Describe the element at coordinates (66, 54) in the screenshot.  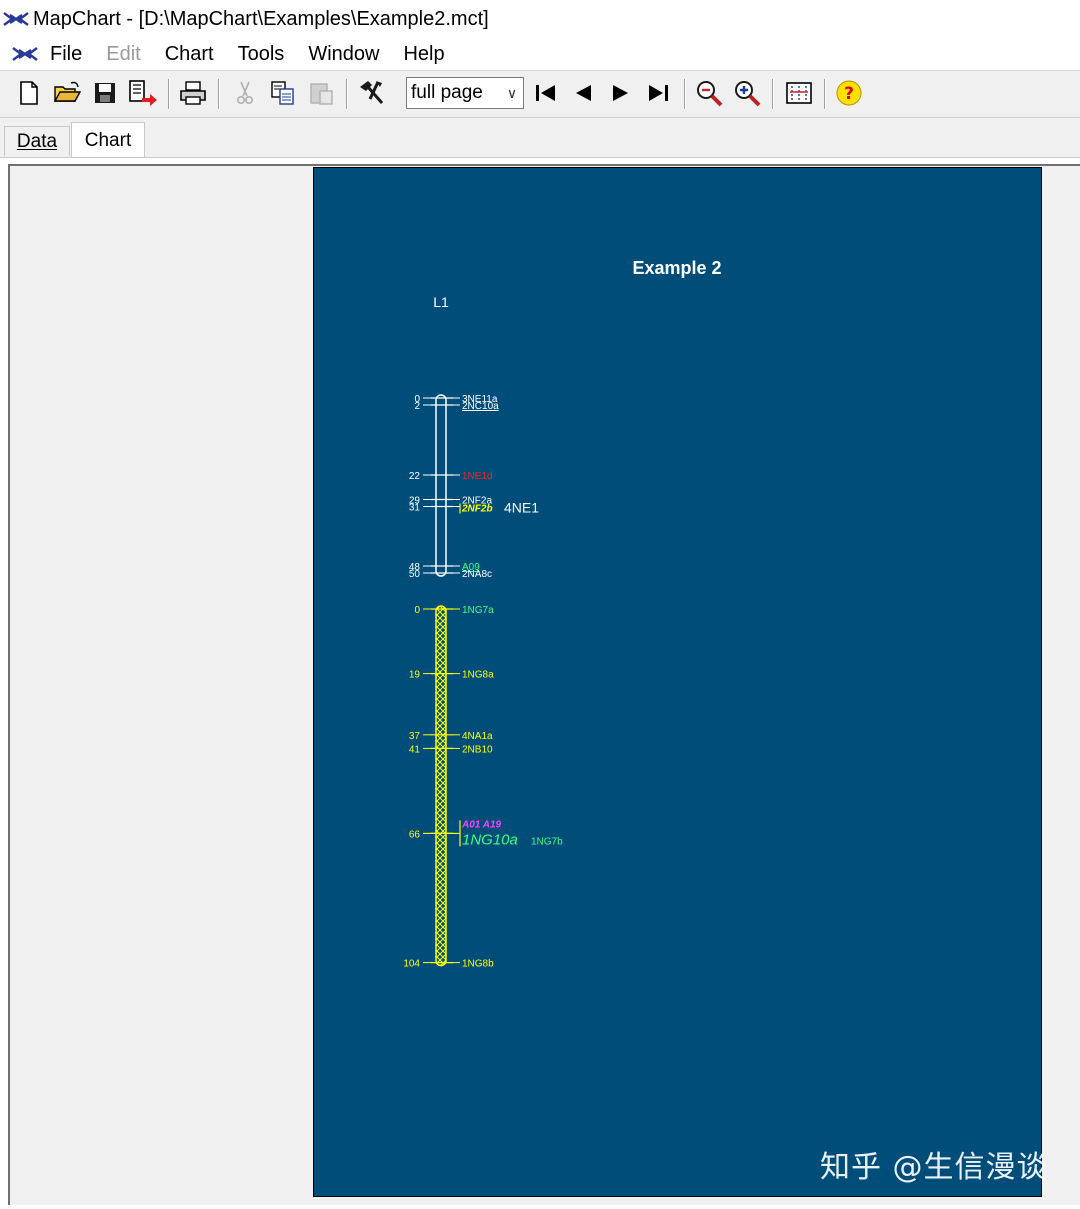
I see `menu-file: File` at that location.